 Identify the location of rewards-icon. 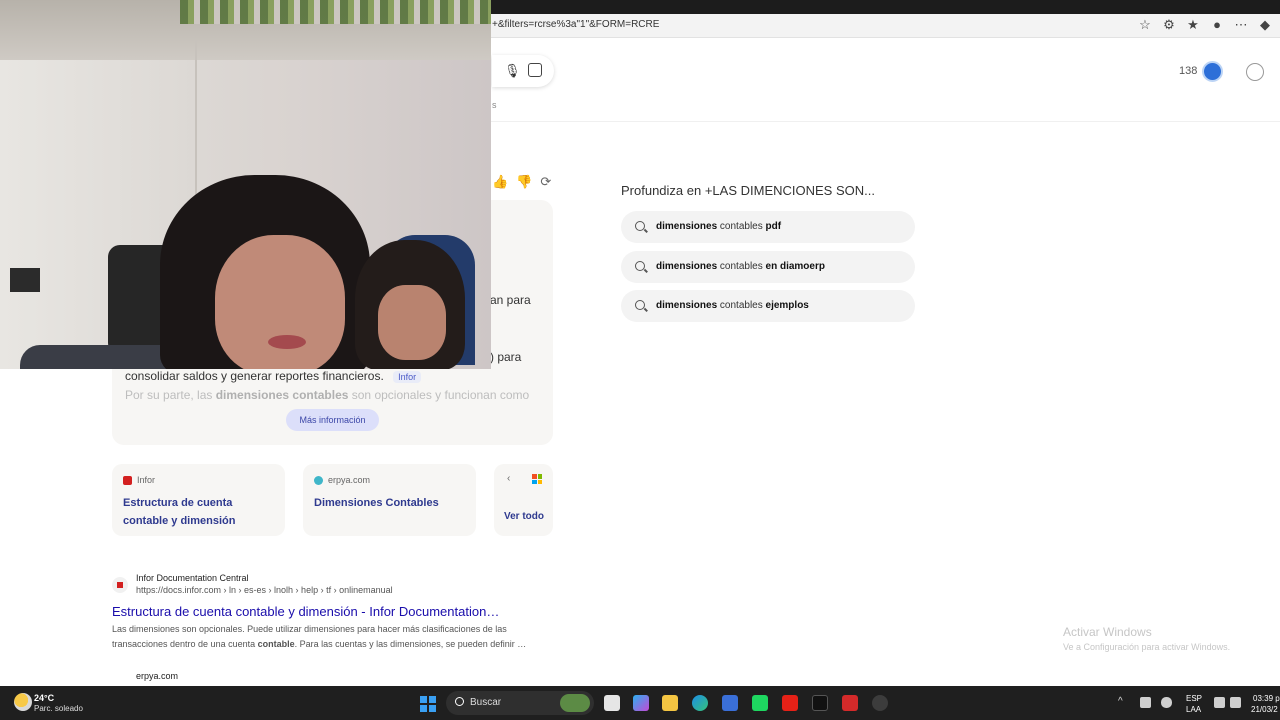
(1212, 71).